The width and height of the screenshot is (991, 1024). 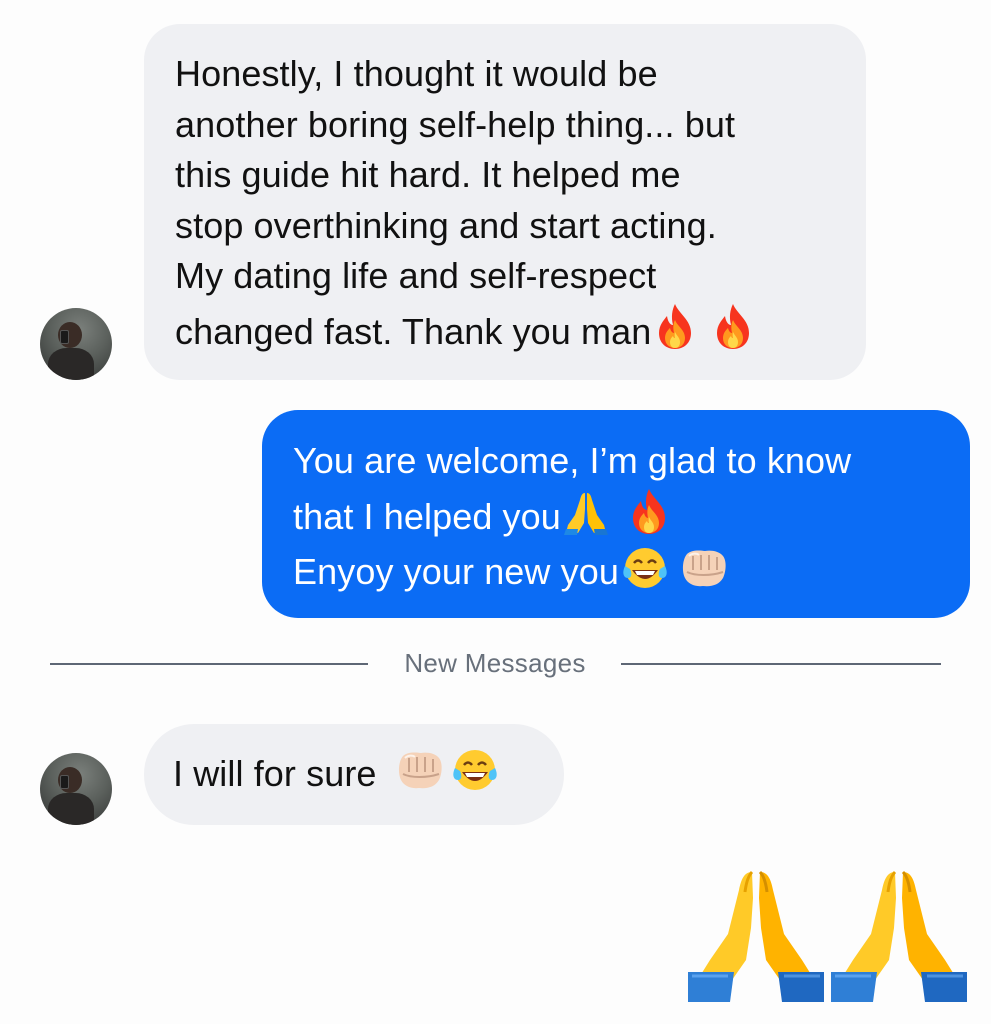 What do you see at coordinates (572, 460) in the screenshot?
I see `message-text-line: You are welcome, I’m glad to know` at bounding box center [572, 460].